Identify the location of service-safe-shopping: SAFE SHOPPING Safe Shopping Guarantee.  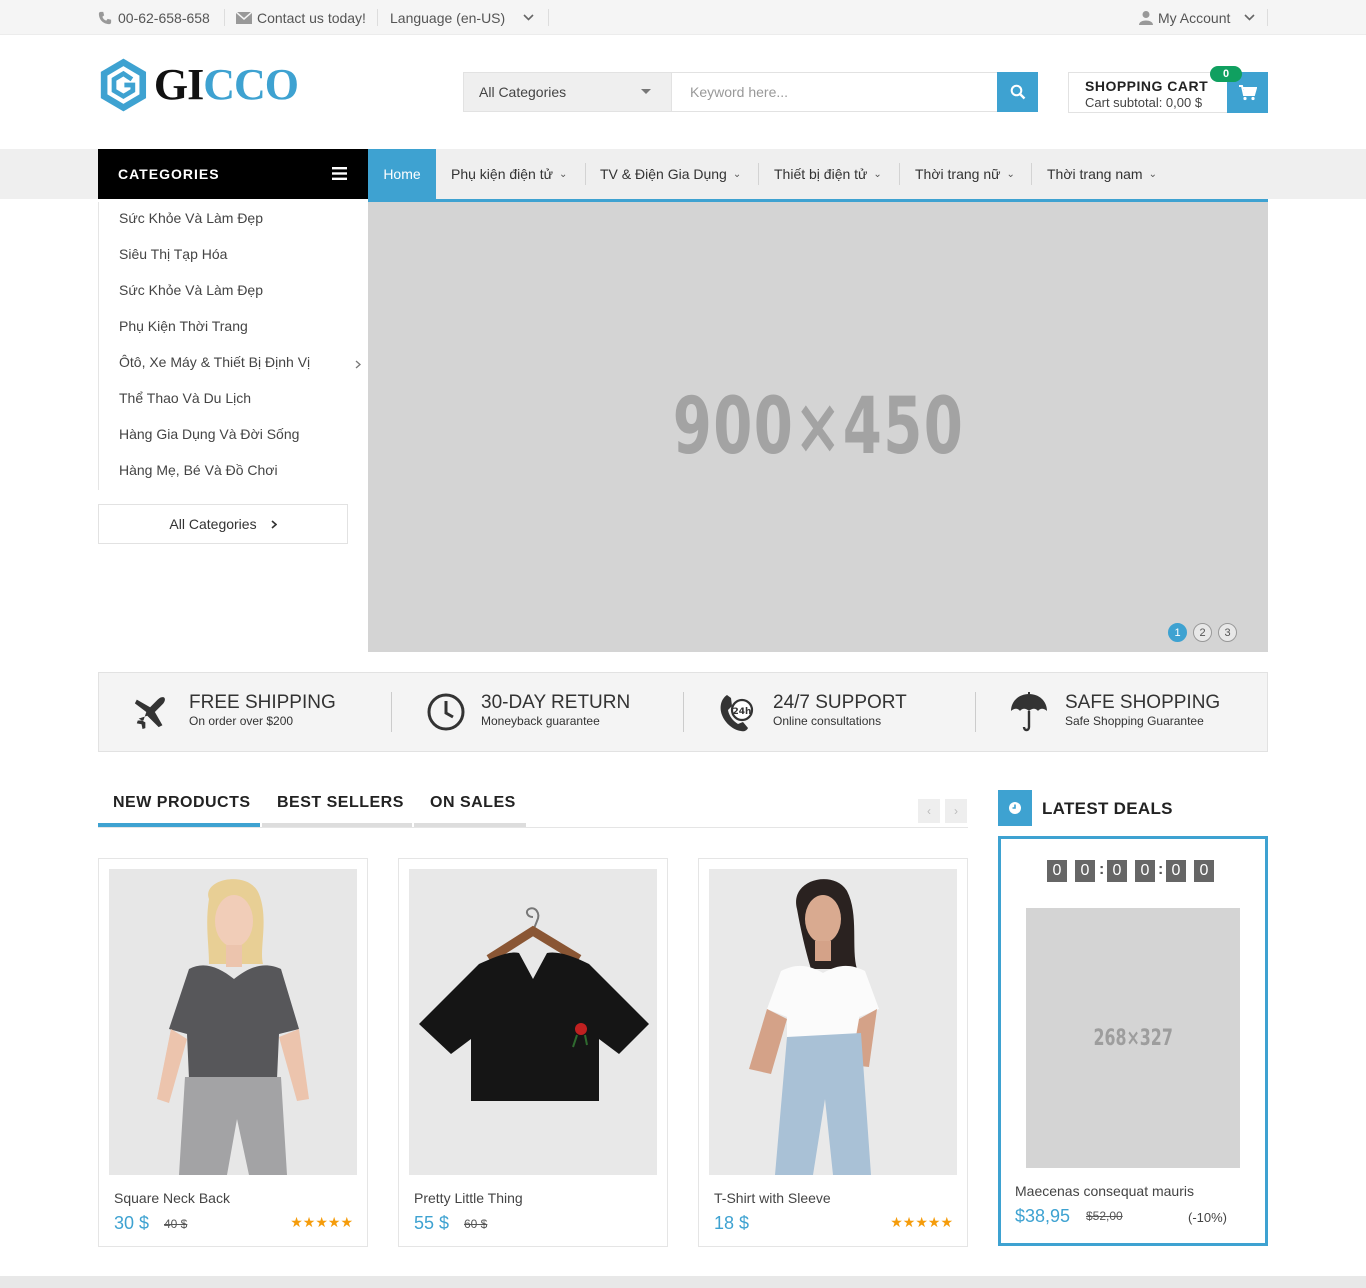
(1121, 713).